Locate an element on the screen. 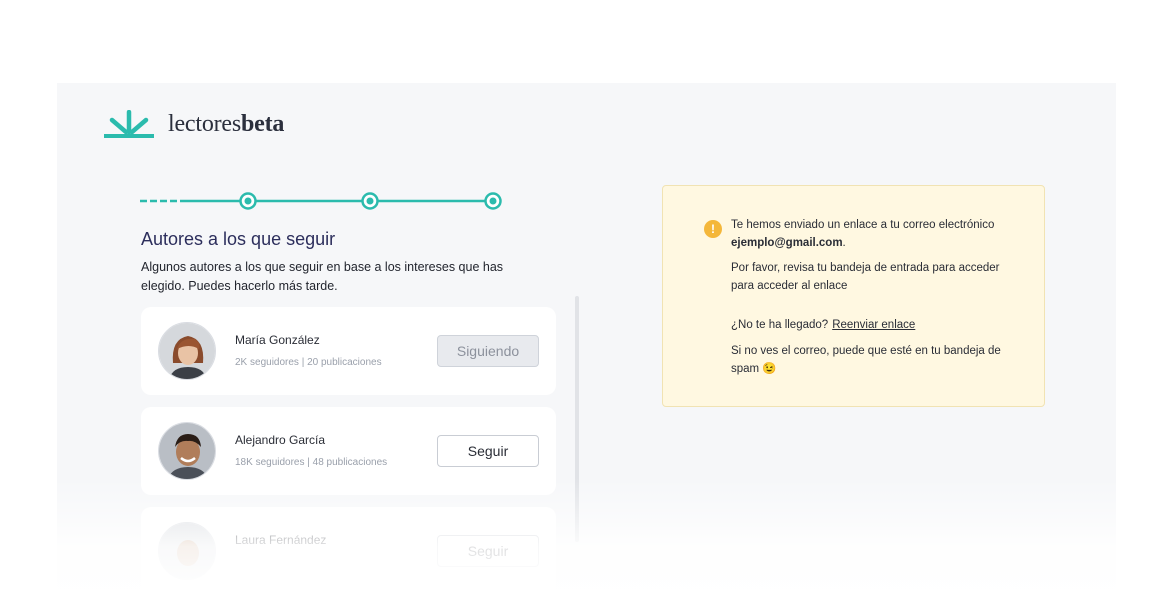 This screenshot has height=602, width=1174. bottom-divider is located at coordinates (586, 600).